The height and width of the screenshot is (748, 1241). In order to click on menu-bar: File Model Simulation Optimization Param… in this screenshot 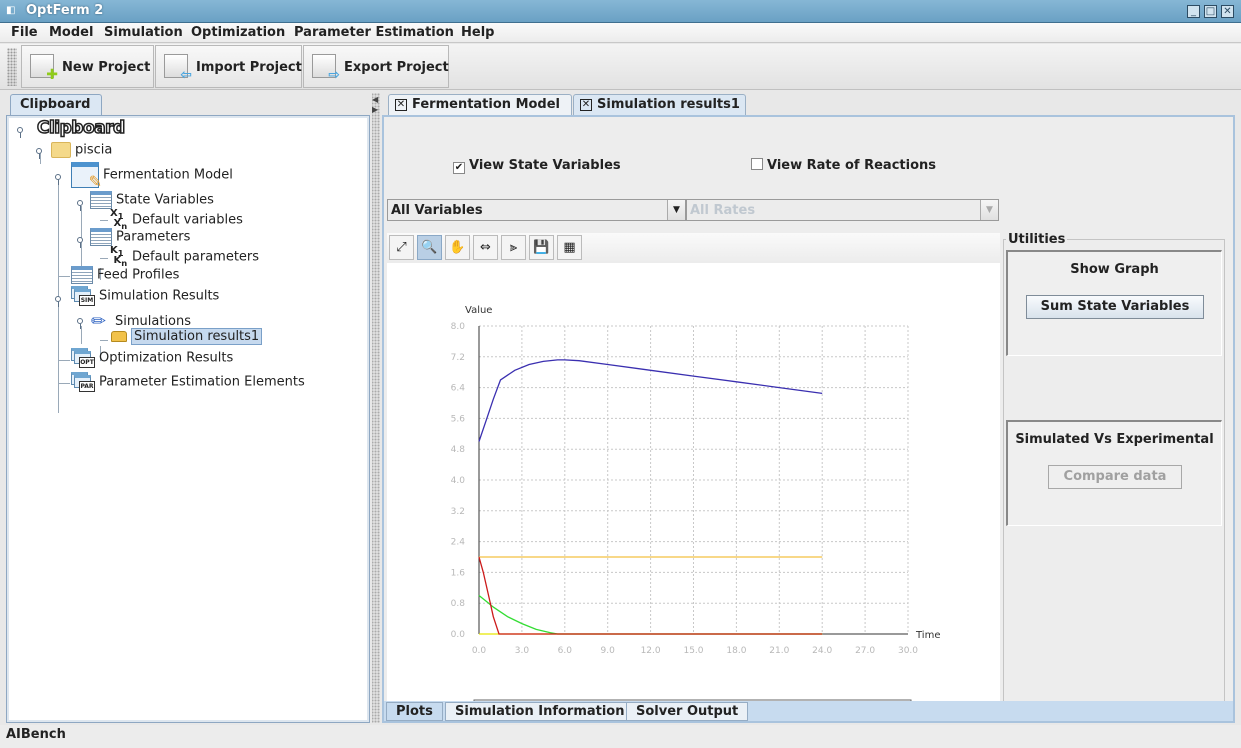, I will do `click(620, 33)`.